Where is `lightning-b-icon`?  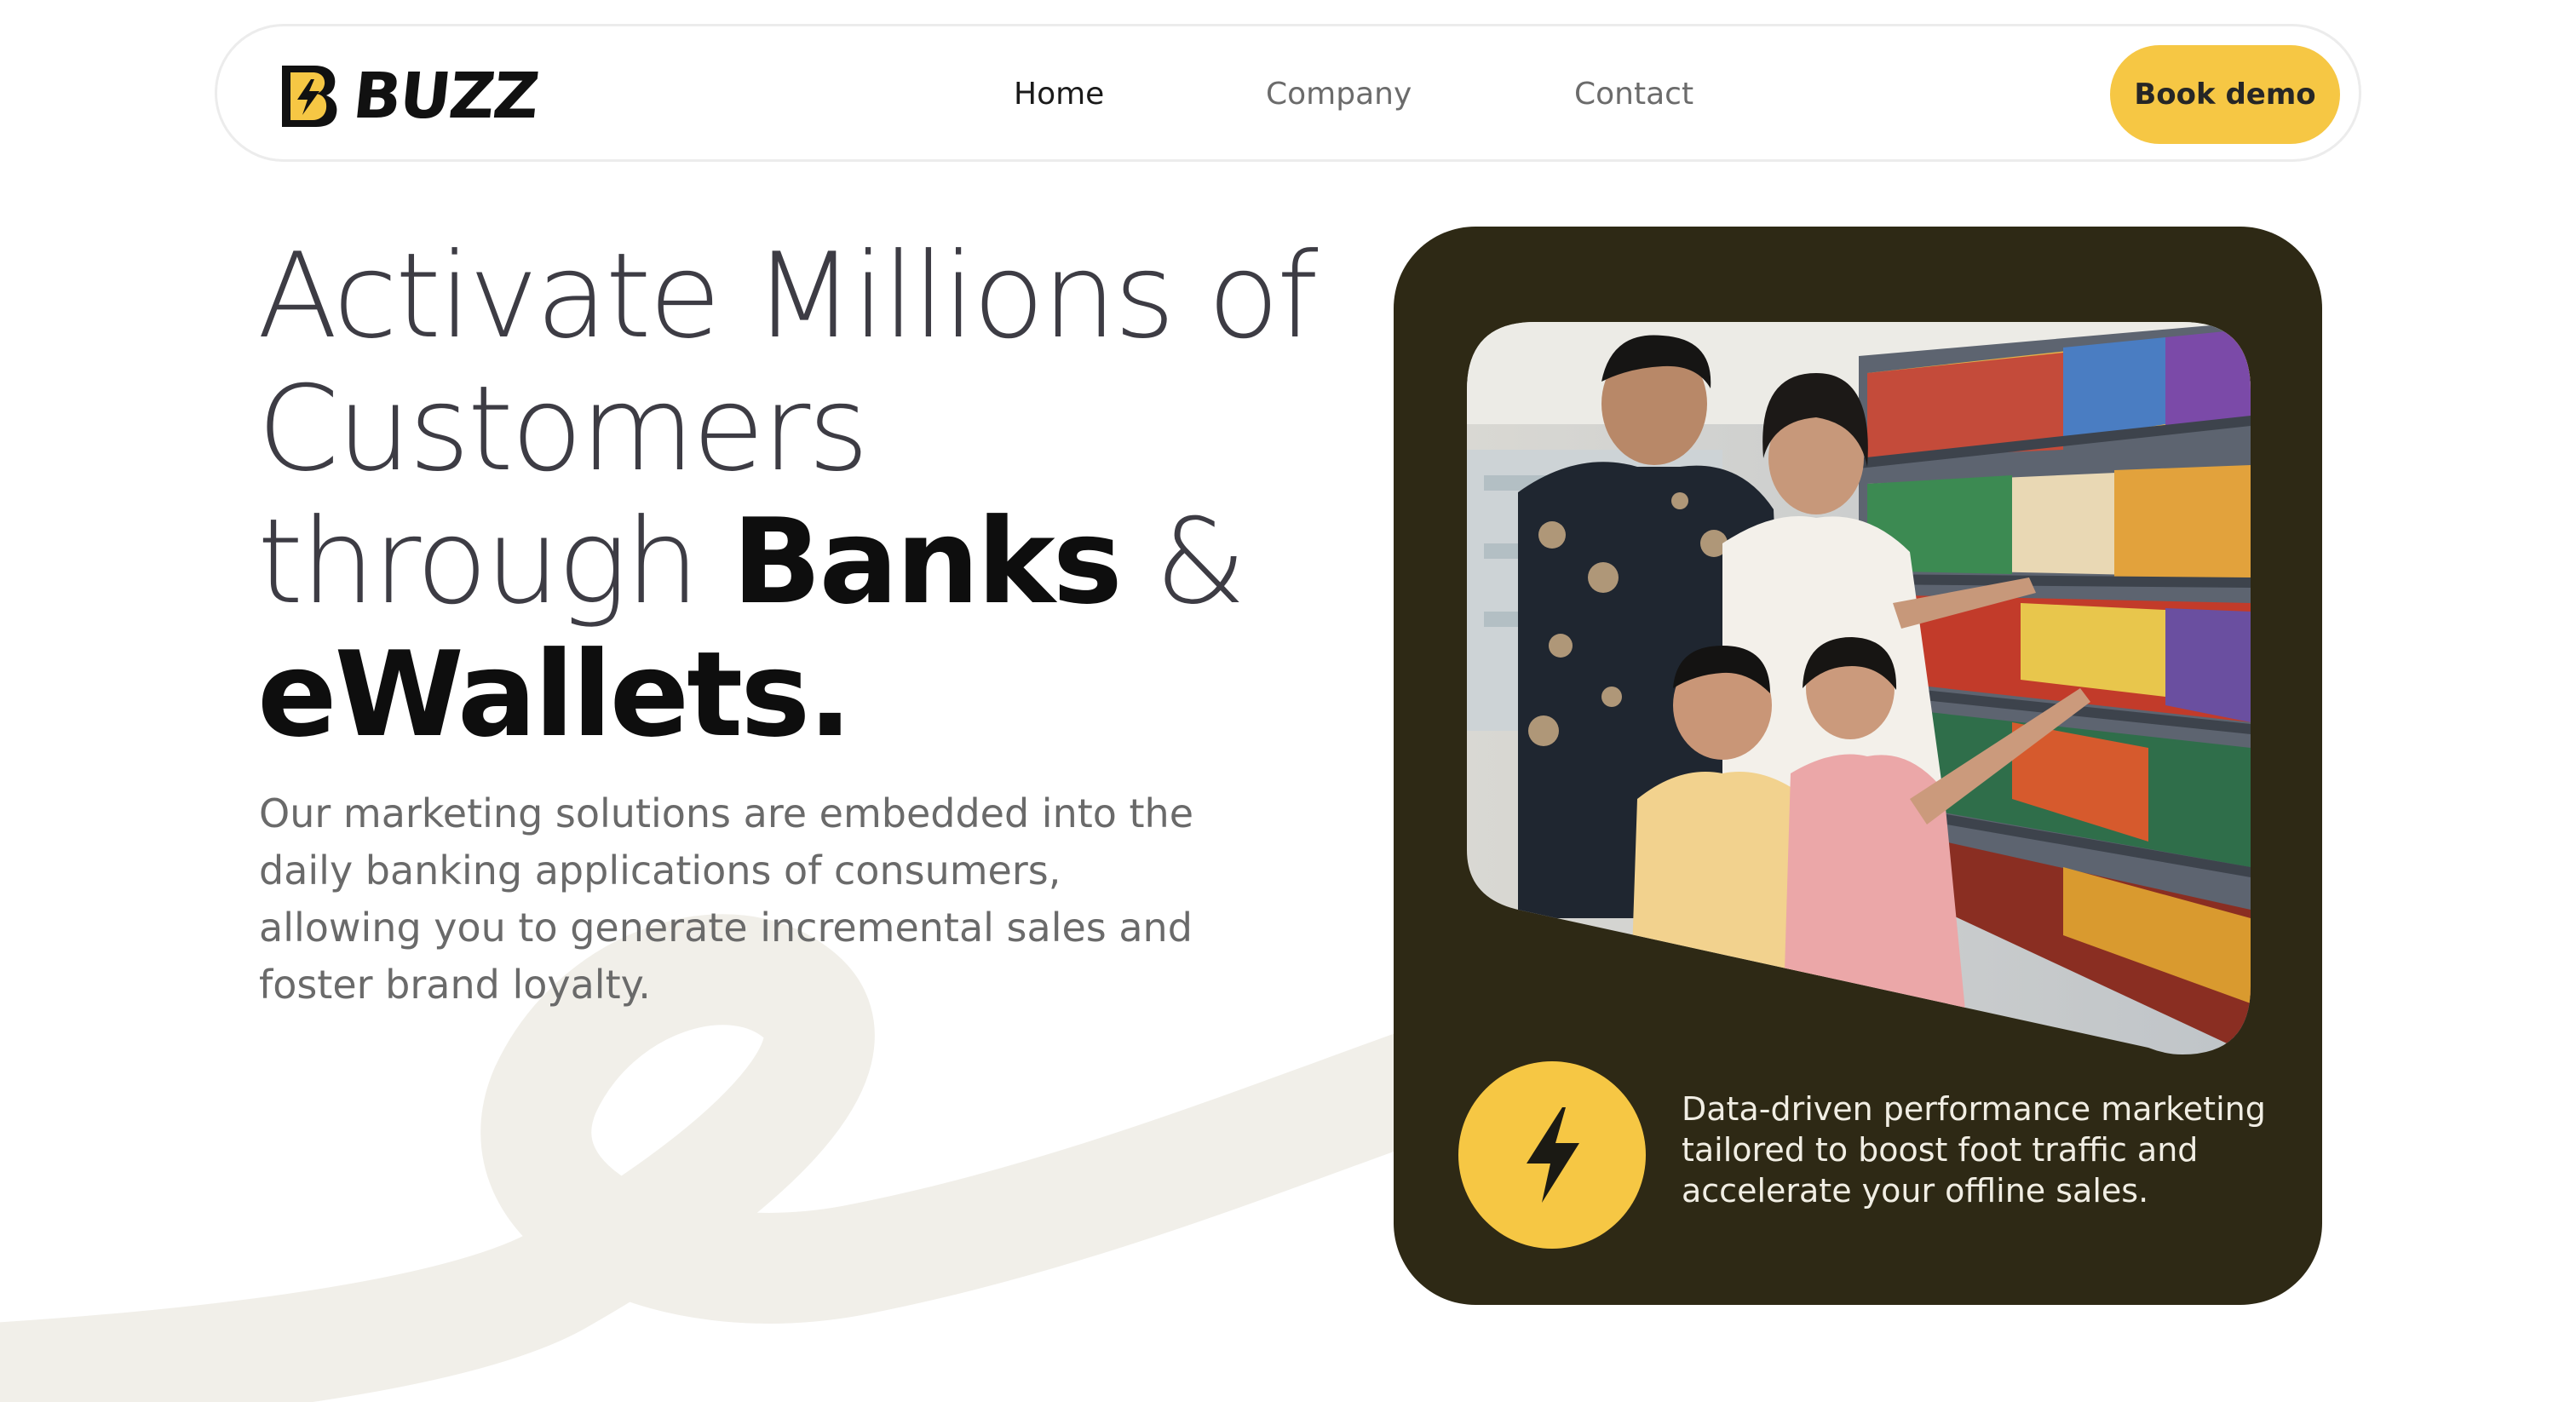
lightning-b-icon is located at coordinates (309, 96).